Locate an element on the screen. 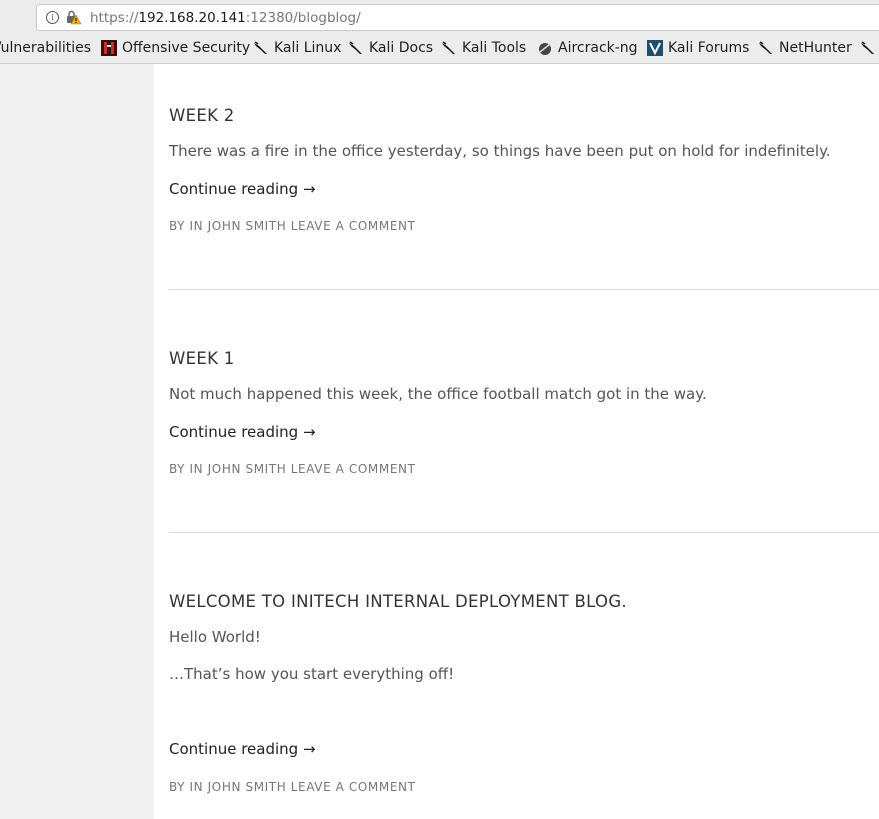 The width and height of the screenshot is (879, 819). insecure-lock-icon is located at coordinates (73, 17).